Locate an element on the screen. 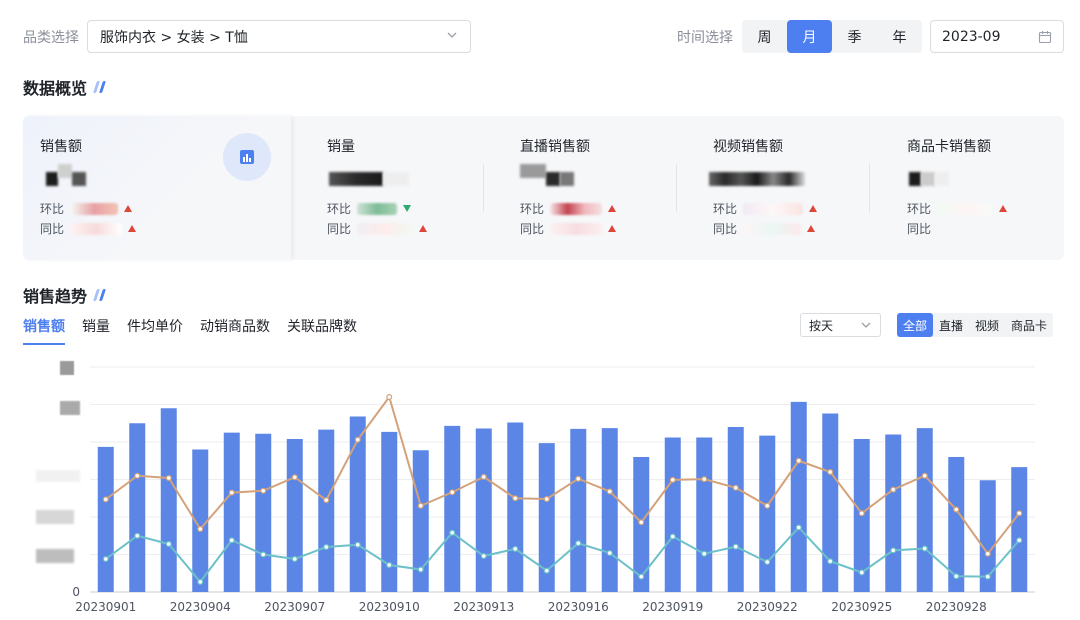 The height and width of the screenshot is (620, 1080). granularity-select: 按天 is located at coordinates (840, 325).